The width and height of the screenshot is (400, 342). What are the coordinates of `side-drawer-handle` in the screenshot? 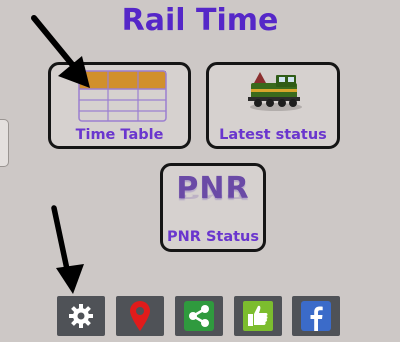 It's located at (4, 143).